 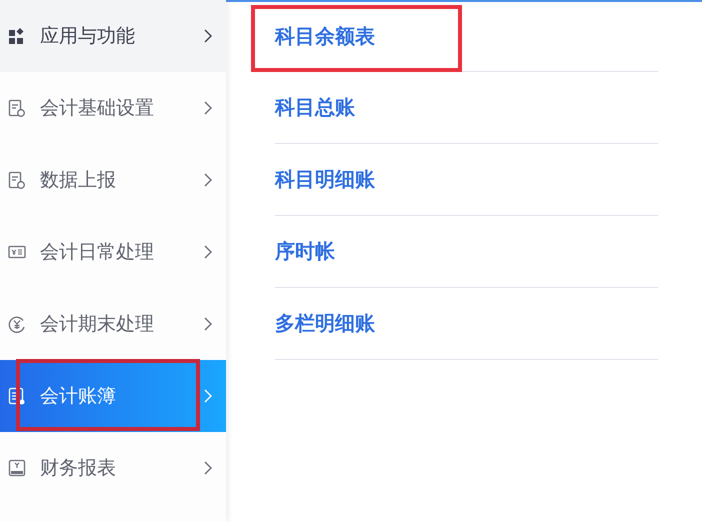 I want to click on sidebar-item: 应用与功能, so click(x=113, y=36).